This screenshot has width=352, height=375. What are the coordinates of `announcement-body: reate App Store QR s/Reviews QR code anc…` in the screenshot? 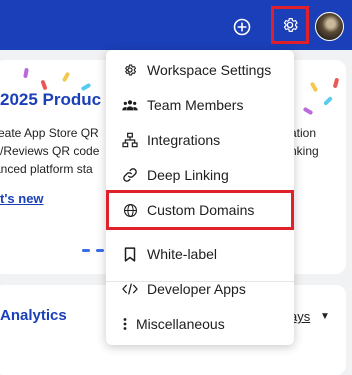 It's located at (49, 151).